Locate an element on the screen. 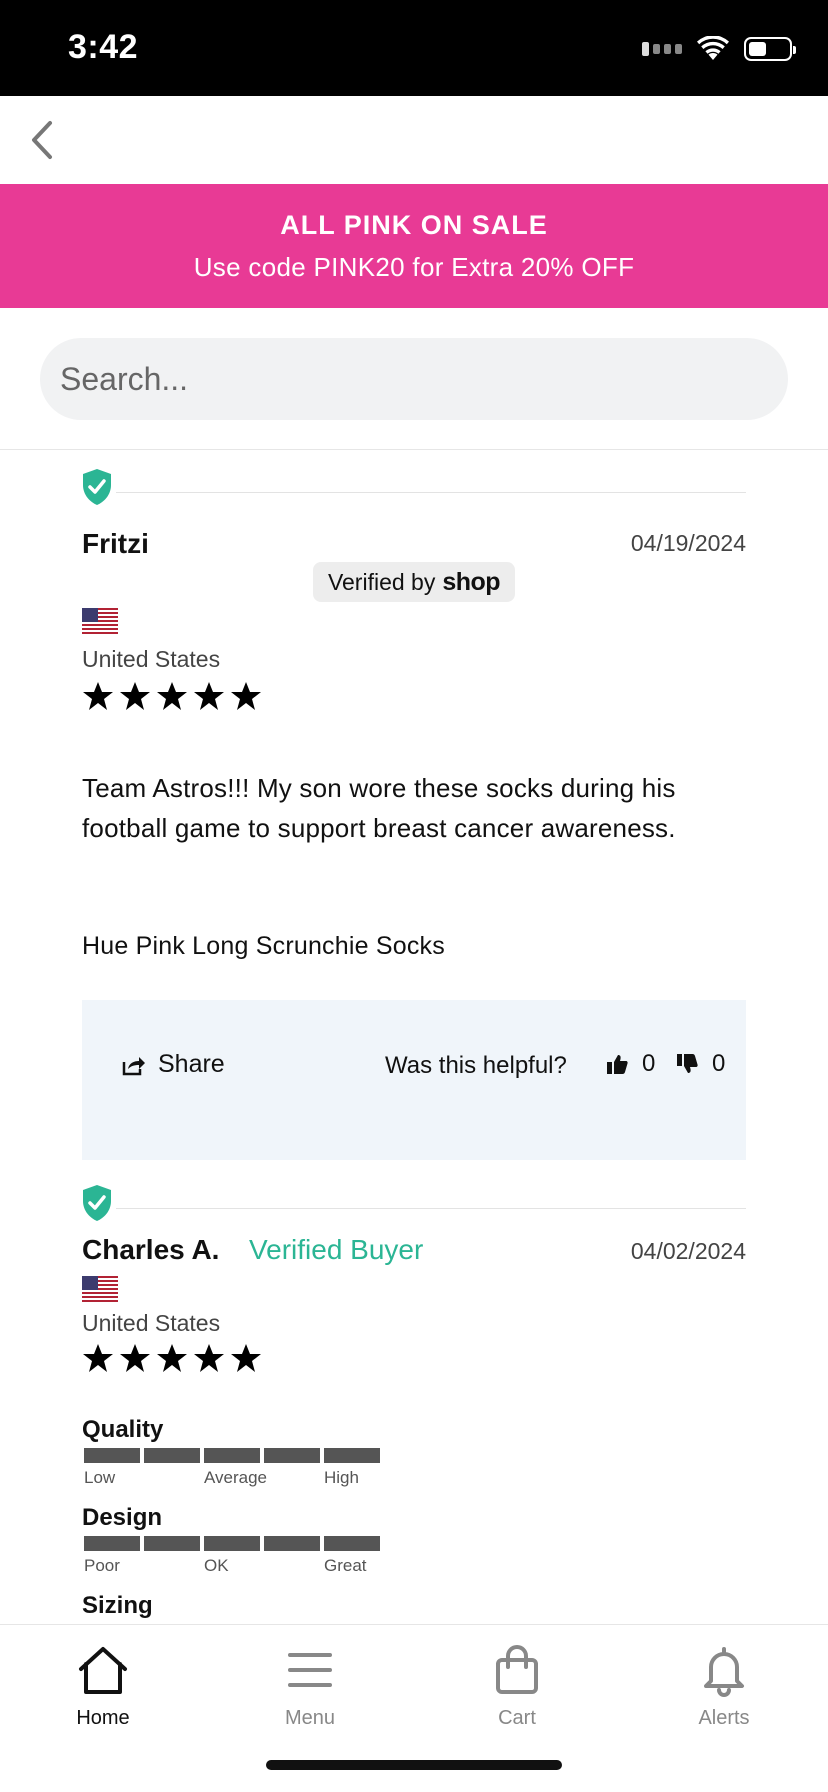 The height and width of the screenshot is (1792, 828). sizing-label: Sizing is located at coordinates (117, 1605).